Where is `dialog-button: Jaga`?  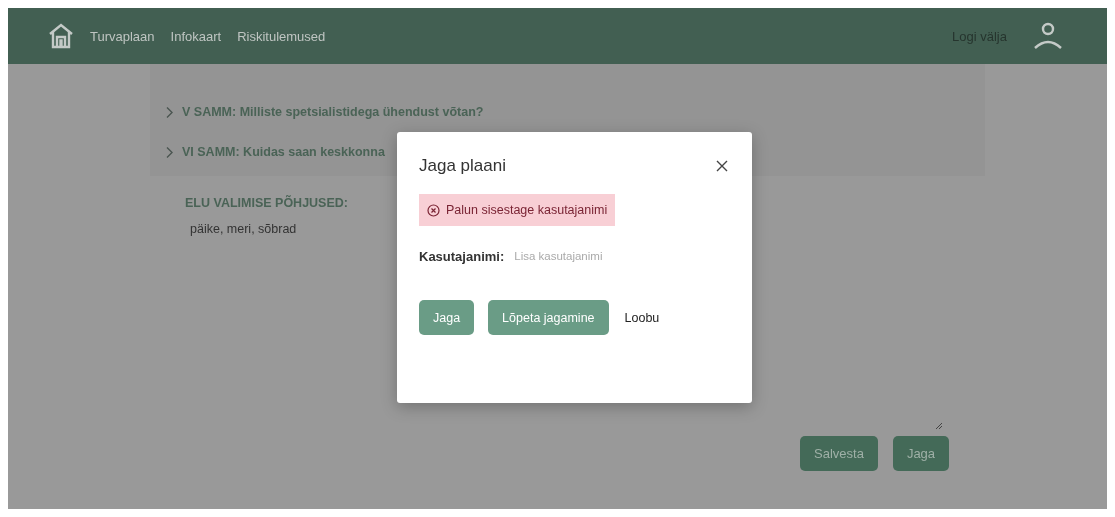
dialog-button: Jaga is located at coordinates (447, 317).